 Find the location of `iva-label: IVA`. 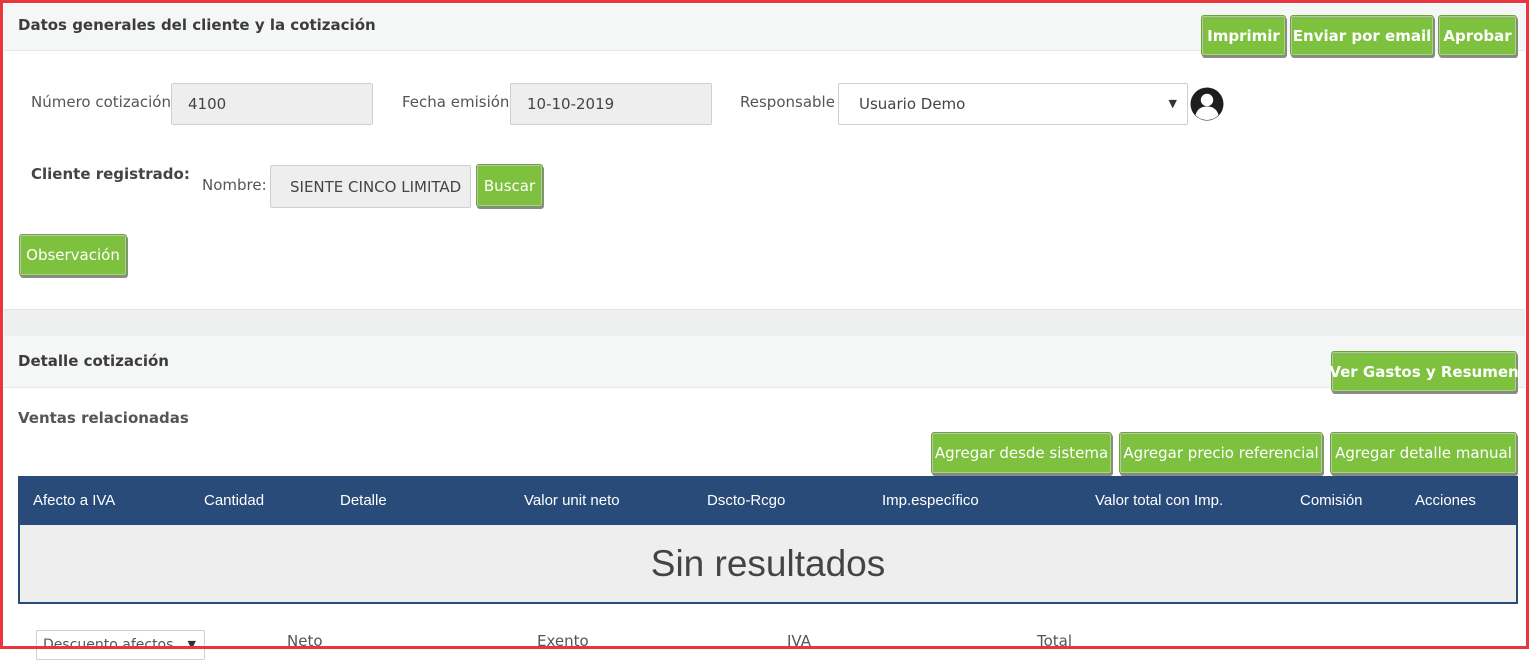

iva-label: IVA is located at coordinates (799, 641).